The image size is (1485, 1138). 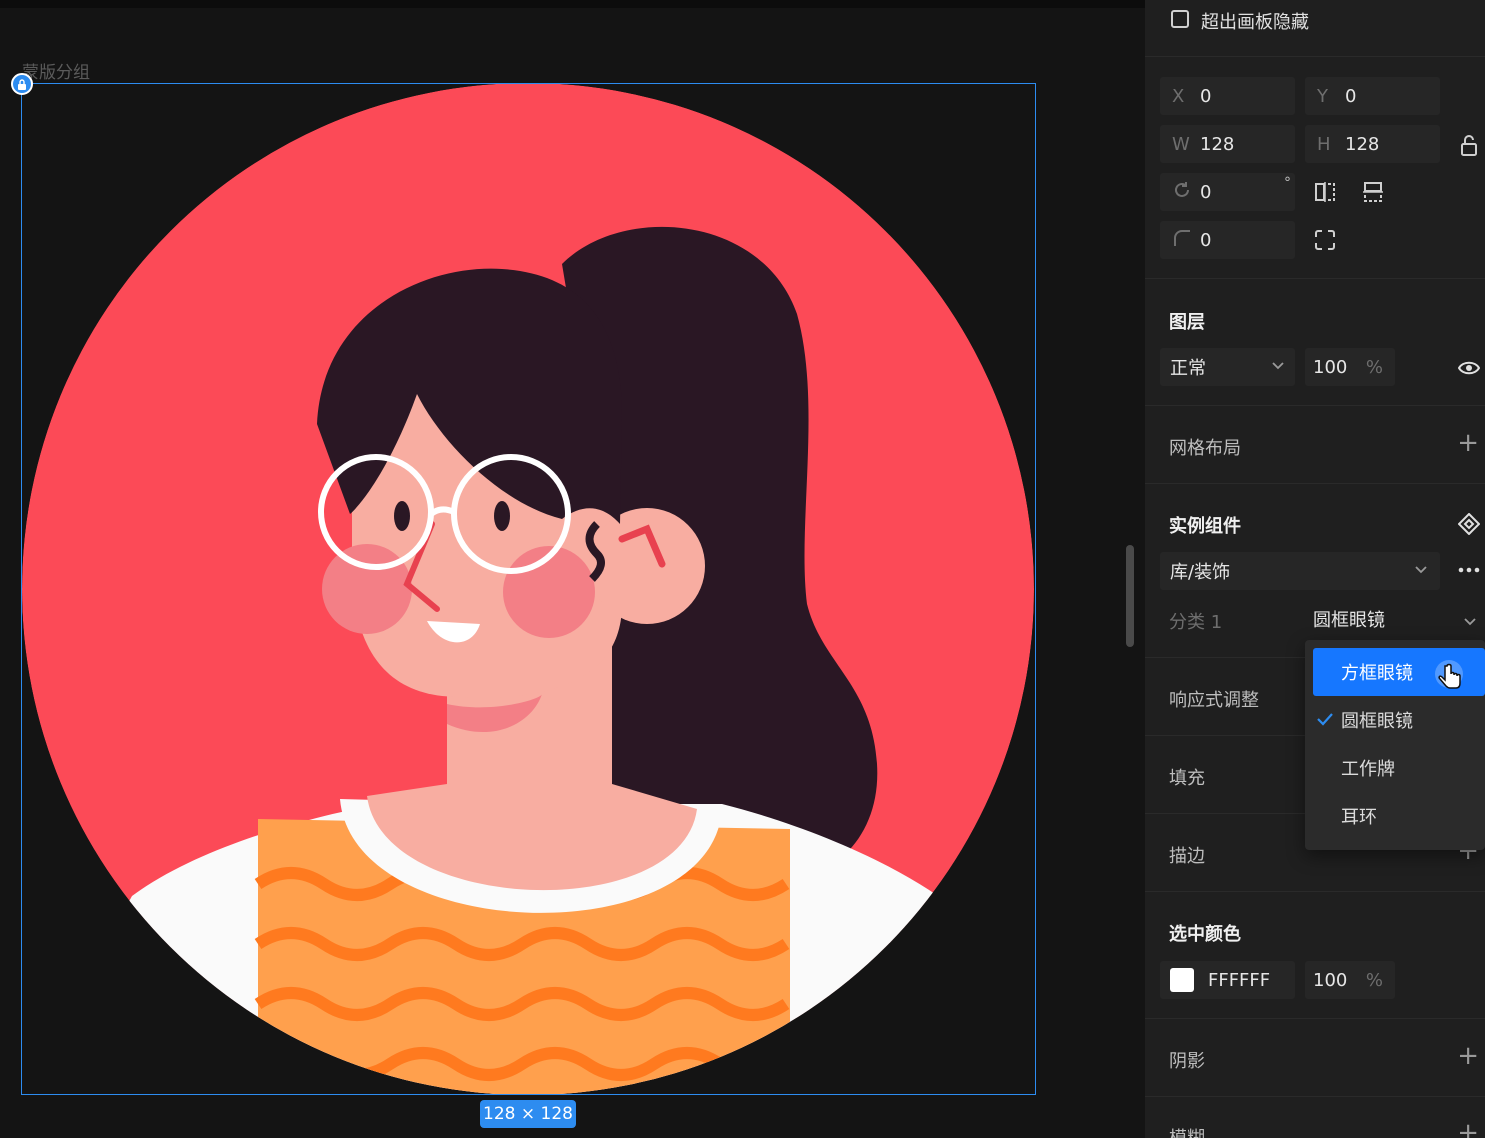 What do you see at coordinates (1468, 1056) in the screenshot?
I see `add-shadow-button: +` at bounding box center [1468, 1056].